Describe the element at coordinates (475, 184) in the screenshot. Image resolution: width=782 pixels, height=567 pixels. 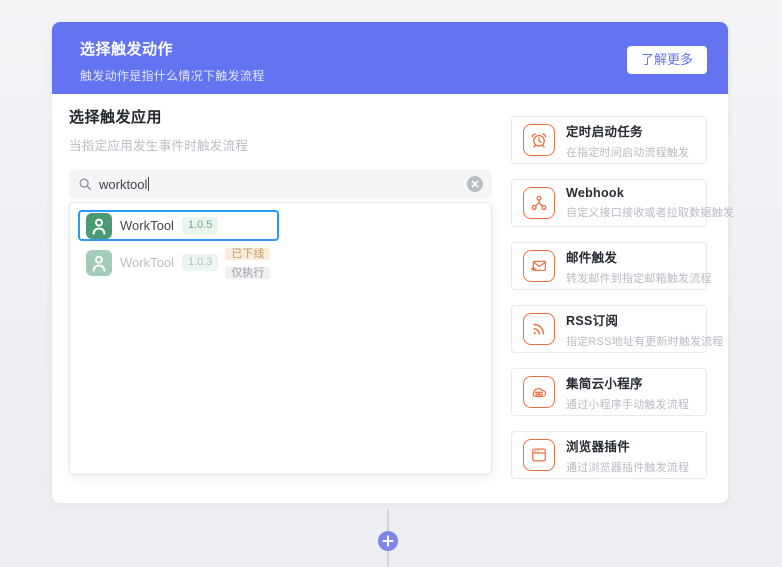
I see `clear-search-button` at that location.